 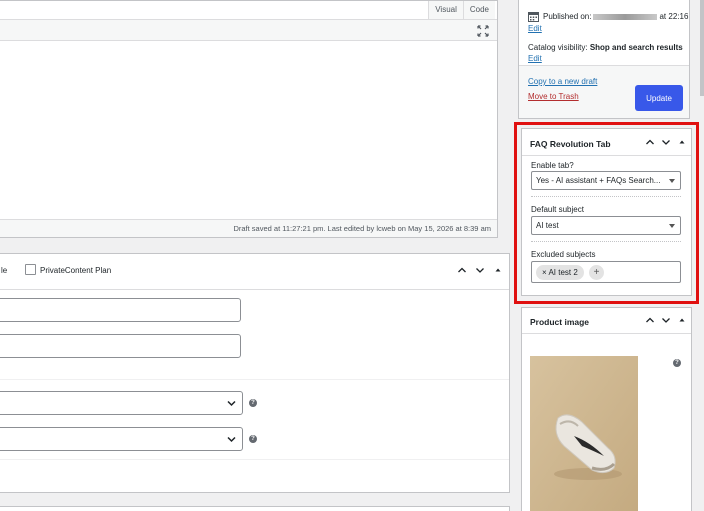 What do you see at coordinates (563, 254) in the screenshot?
I see `excluded-subjects-label: Excluded subjects` at bounding box center [563, 254].